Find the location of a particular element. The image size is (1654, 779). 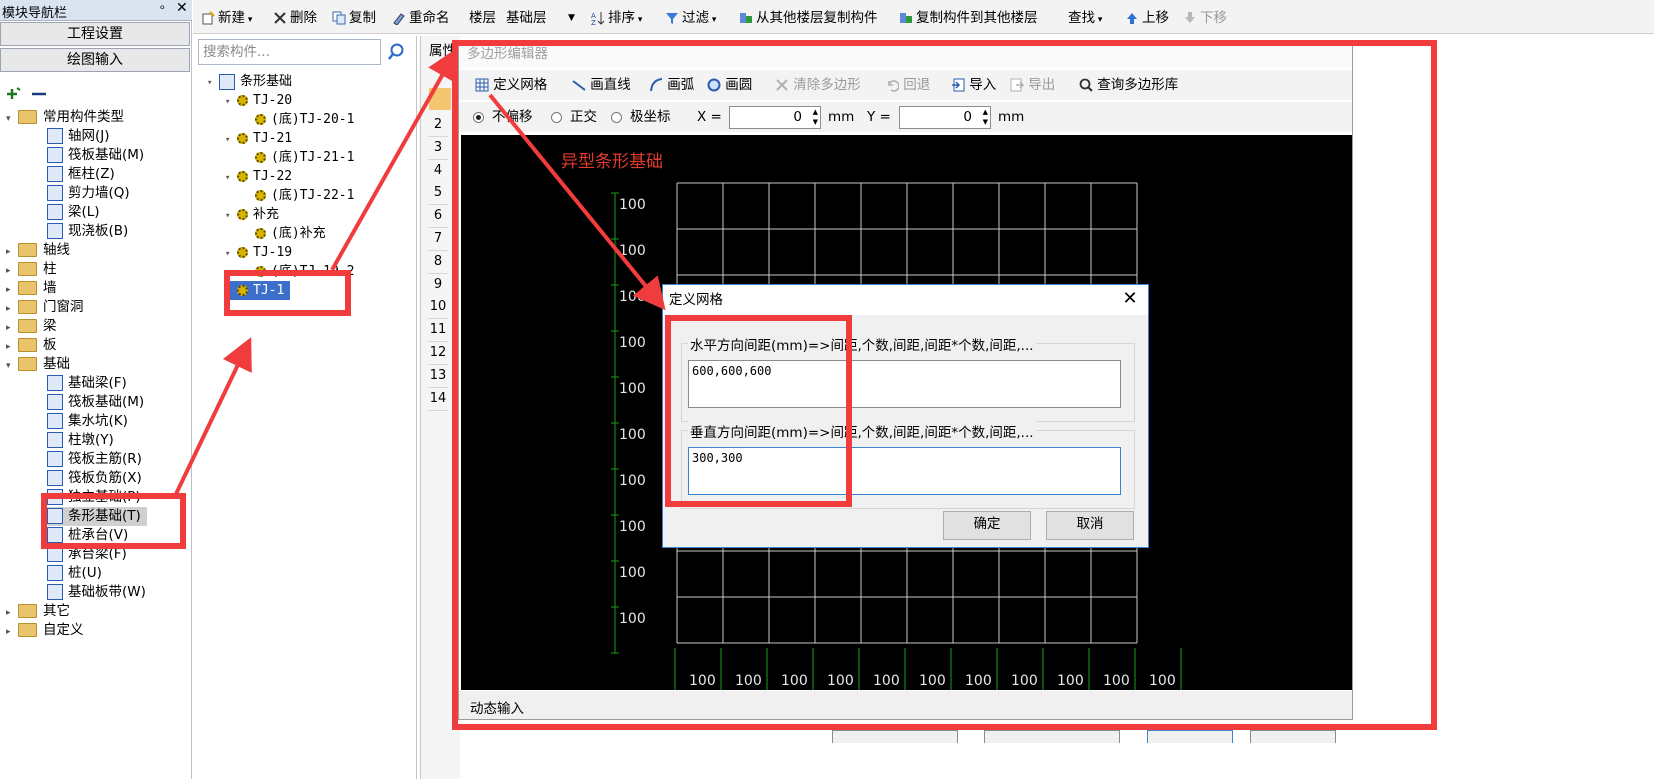

arrow-nav-to-tj1 is located at coordinates (213, 416).